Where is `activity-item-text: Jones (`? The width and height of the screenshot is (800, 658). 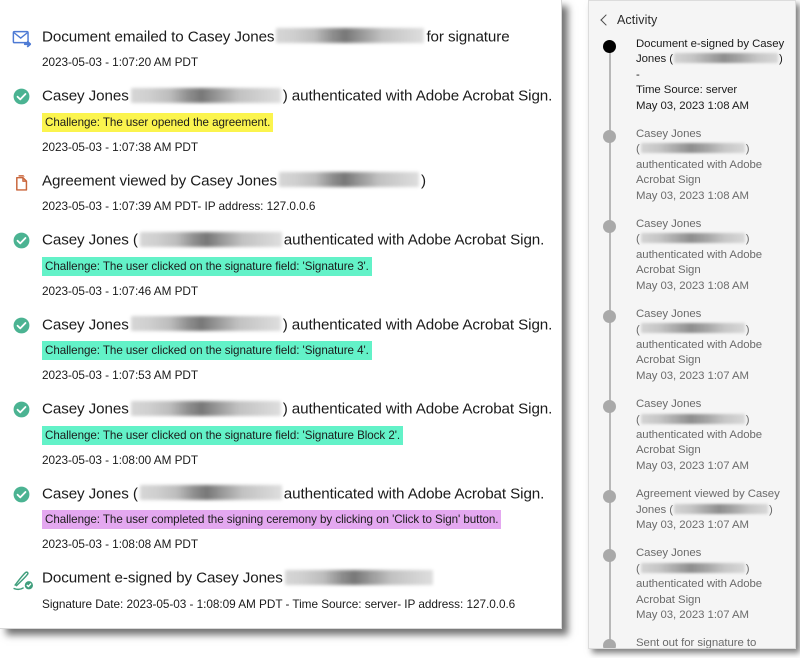
activity-item-text: Jones ( is located at coordinates (655, 509).